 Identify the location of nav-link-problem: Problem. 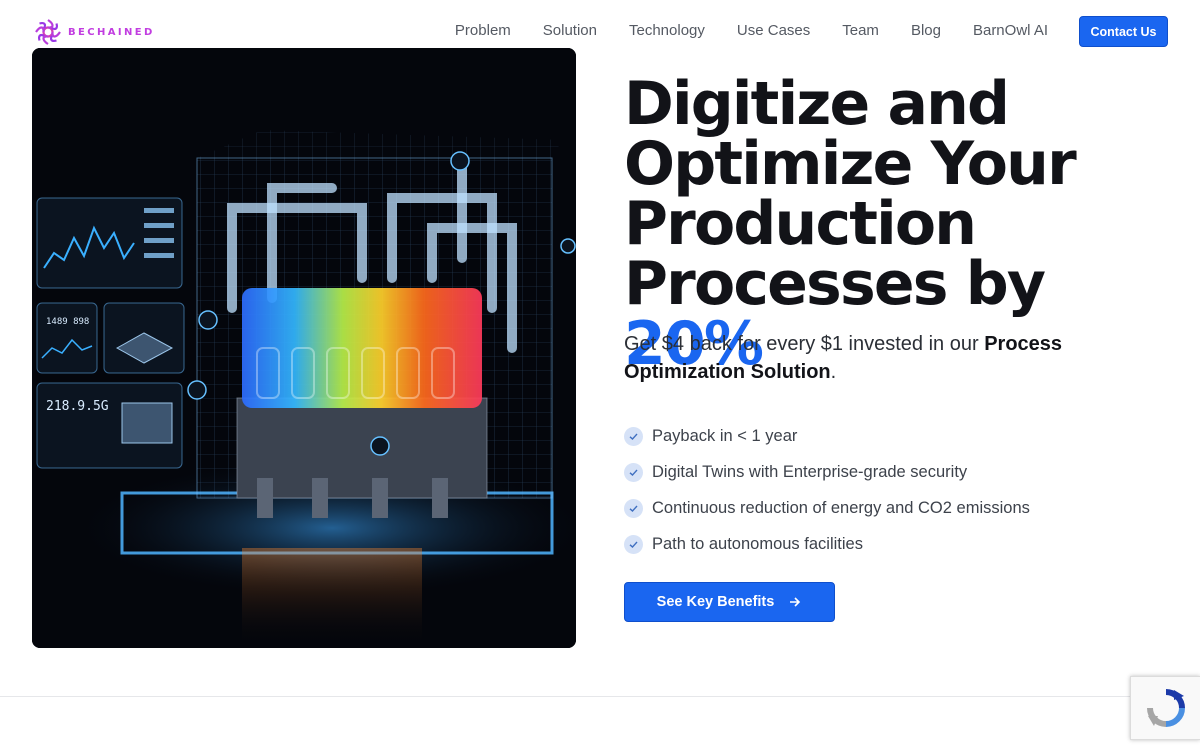
(483, 30).